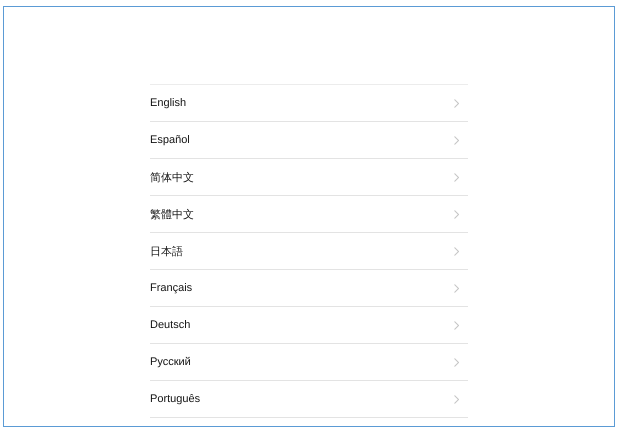 The height and width of the screenshot is (431, 618). I want to click on language-label: English, so click(168, 103).